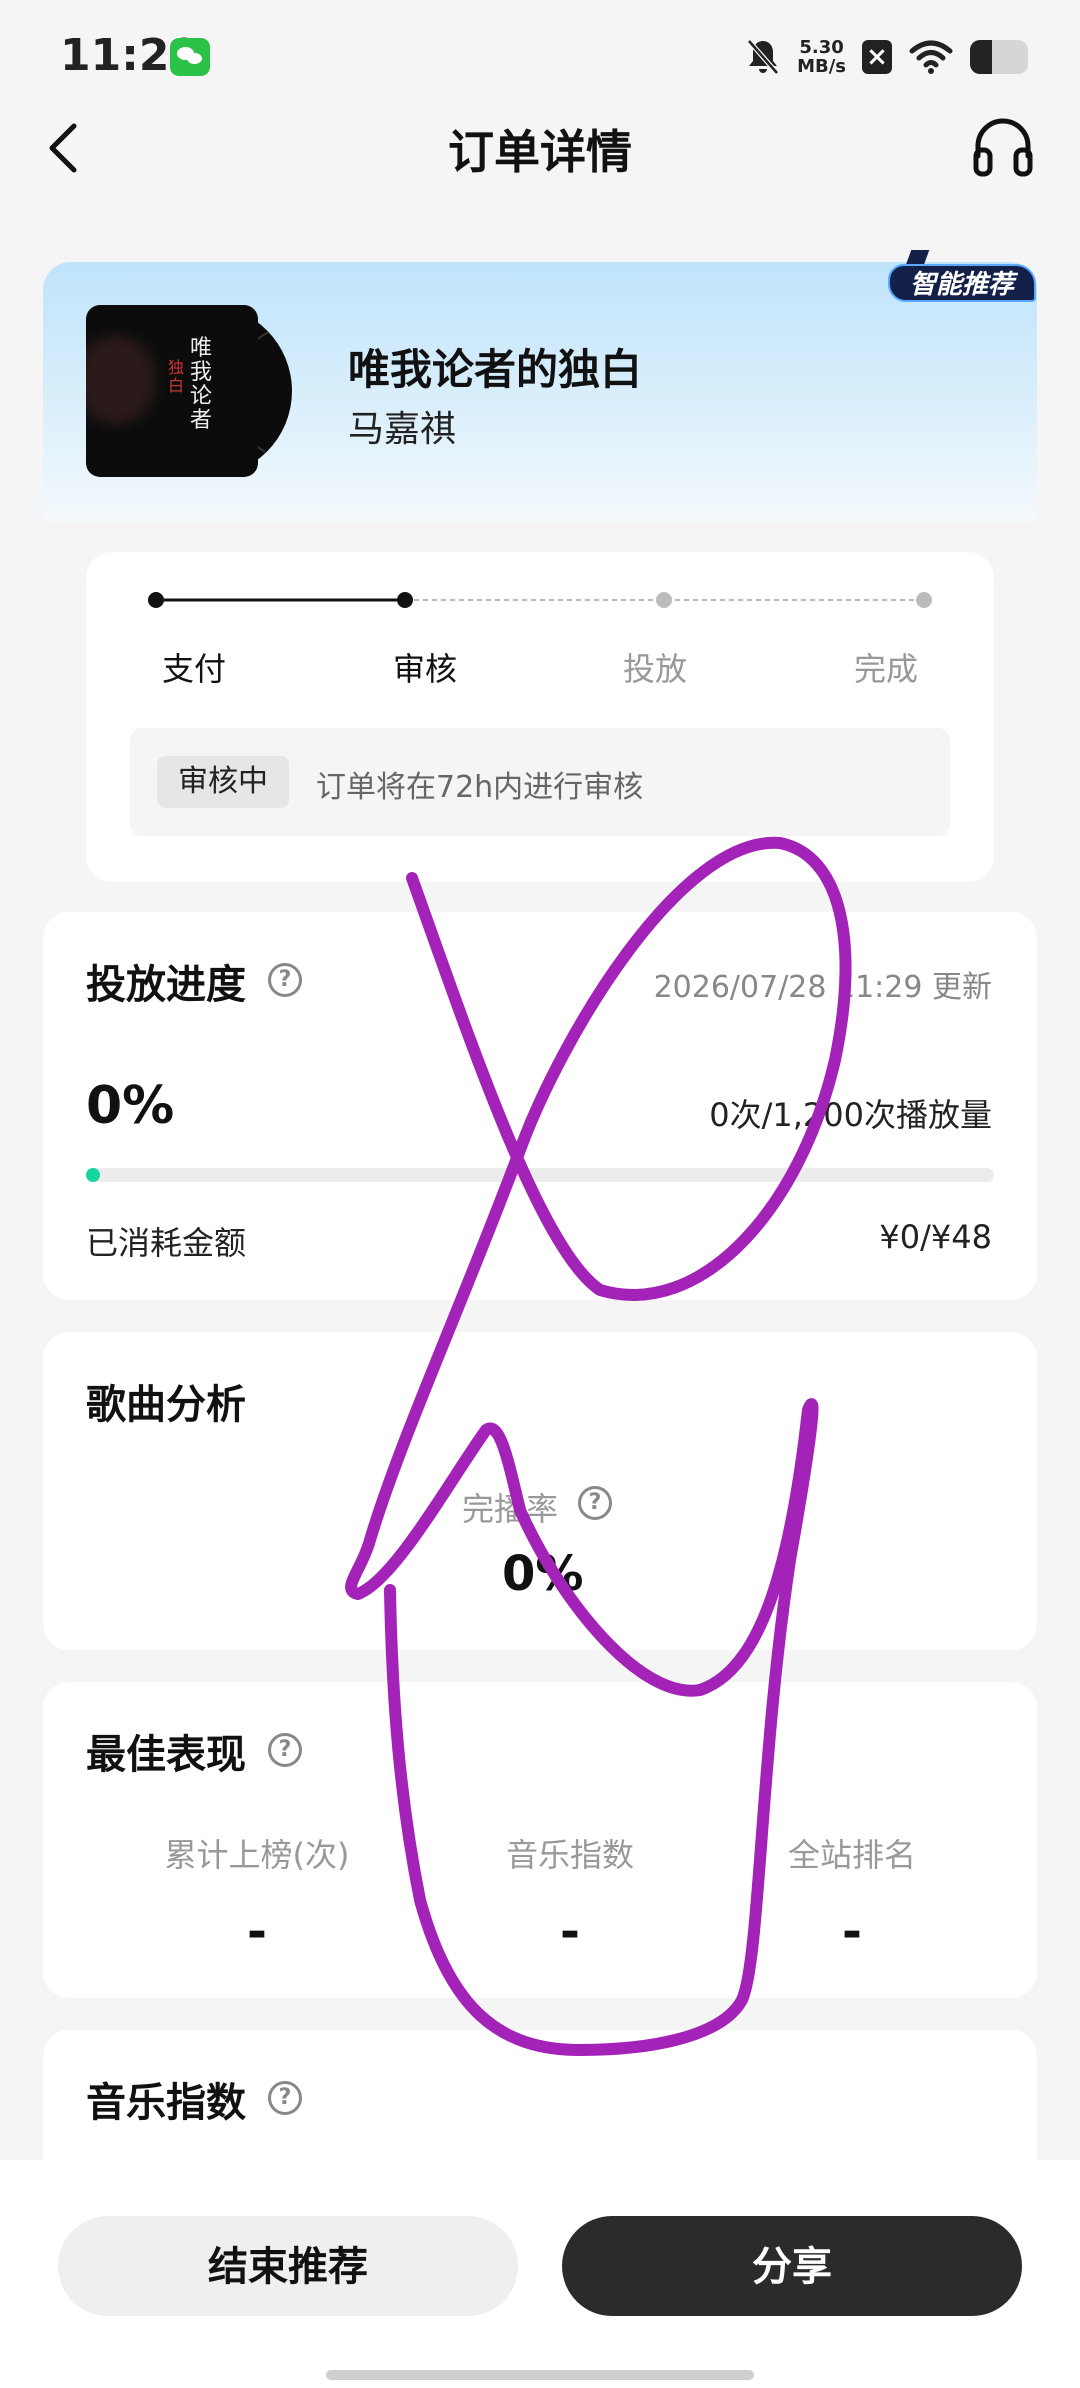 This screenshot has width=1080, height=2388. Describe the element at coordinates (935, 1237) in the screenshot. I see `spent-value: ¥0/¥48` at that location.